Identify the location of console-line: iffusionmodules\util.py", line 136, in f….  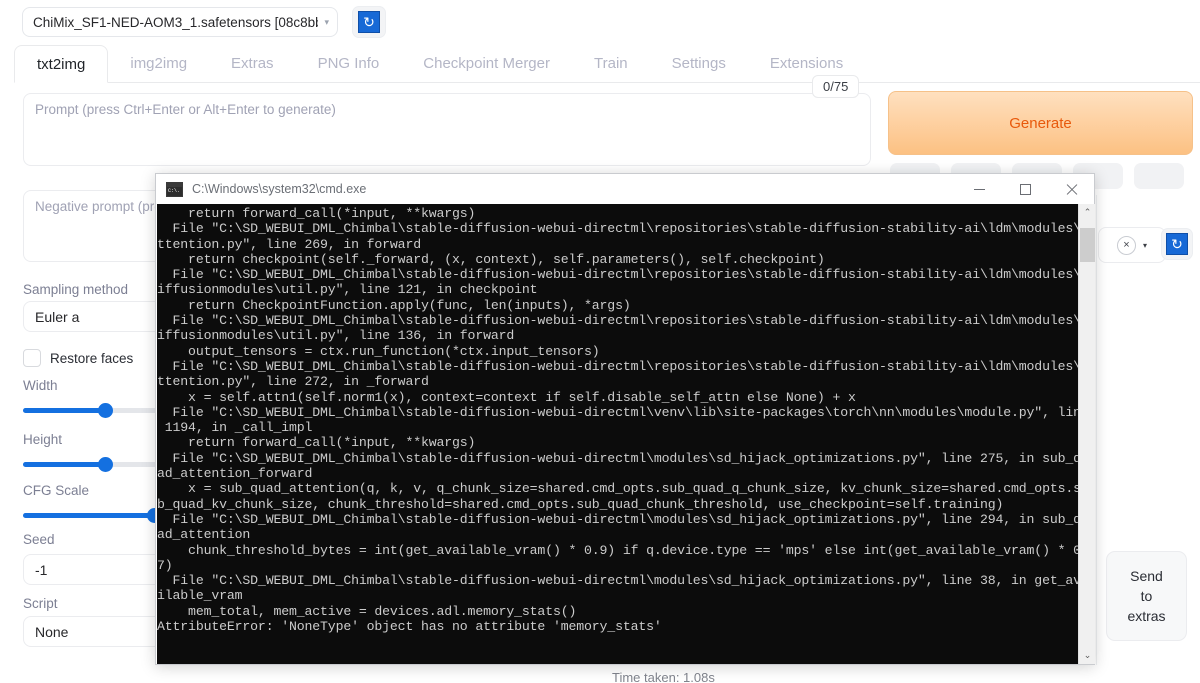
(336, 336).